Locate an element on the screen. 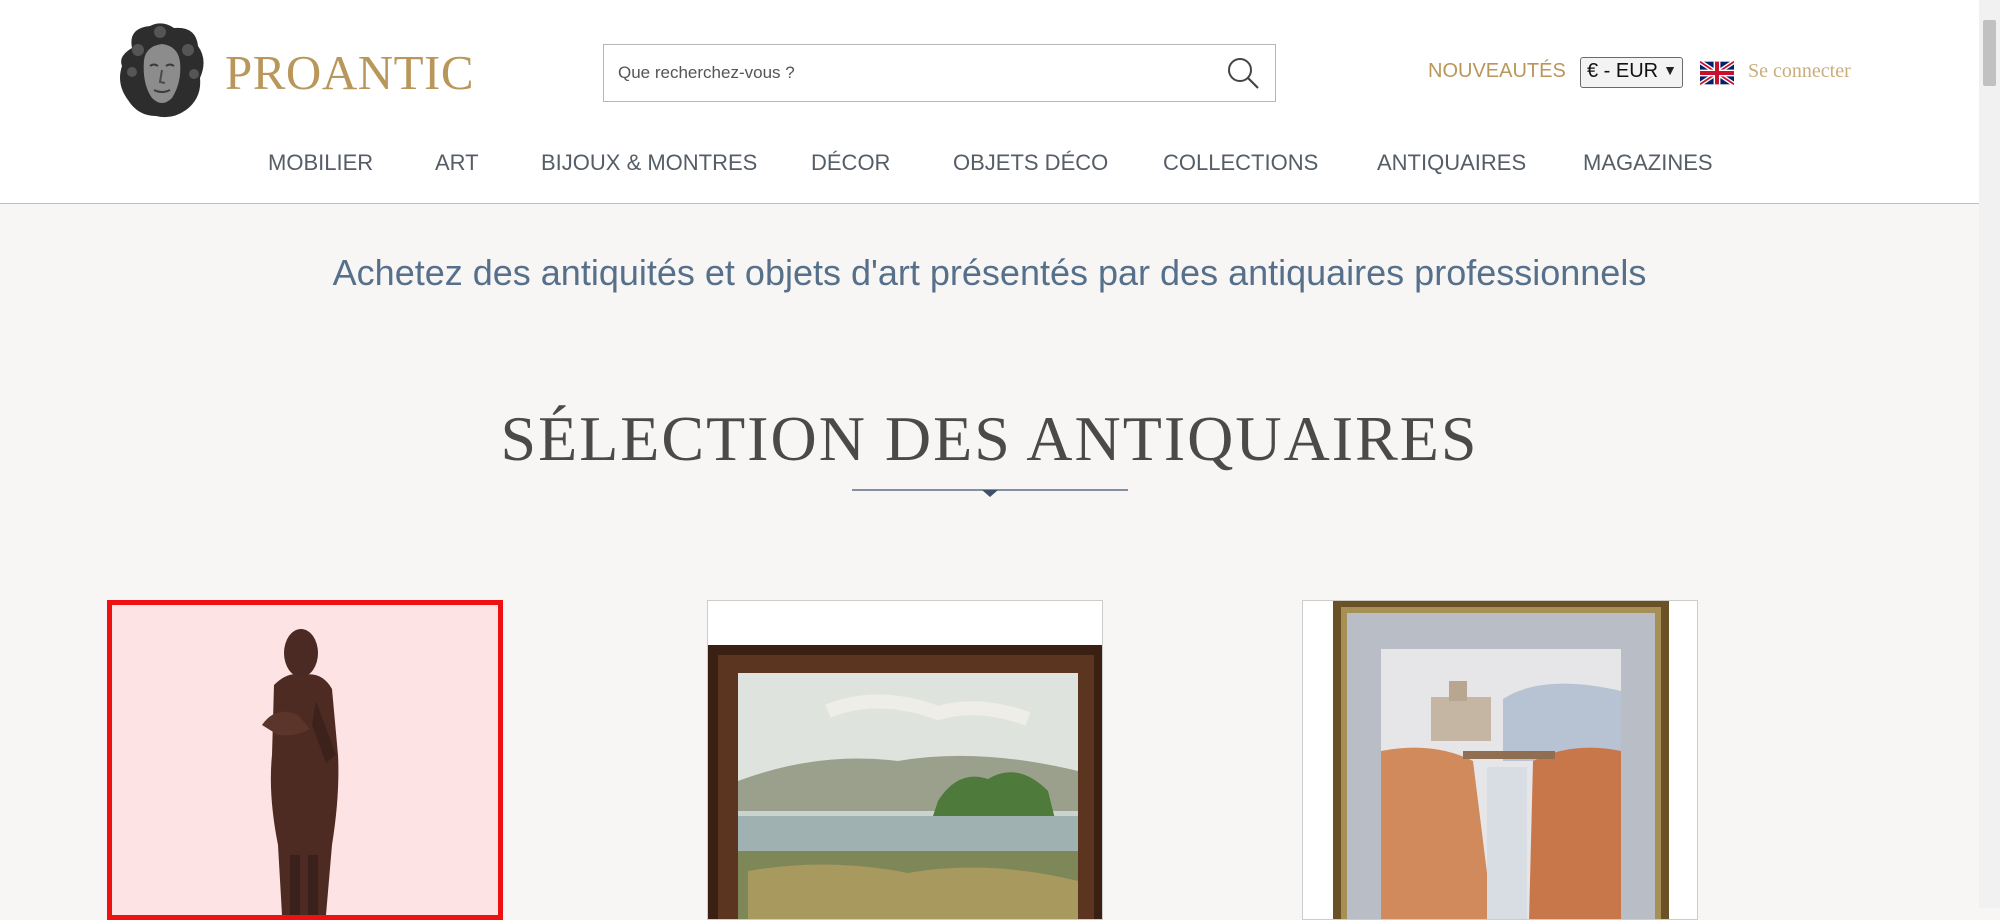 This screenshot has height=920, width=2000. nav-item-art: ART is located at coordinates (457, 163).